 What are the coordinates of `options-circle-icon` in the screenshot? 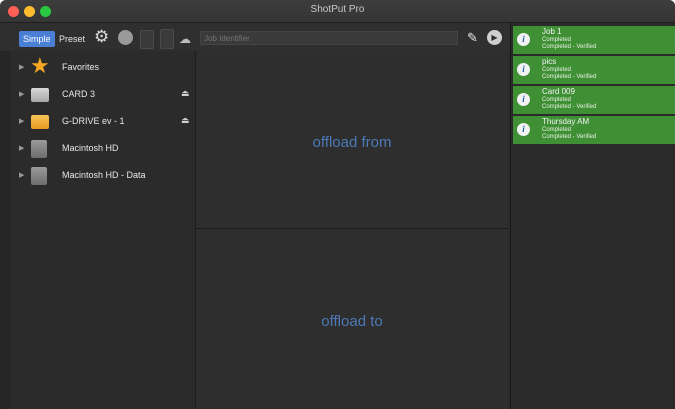 It's located at (125, 37).